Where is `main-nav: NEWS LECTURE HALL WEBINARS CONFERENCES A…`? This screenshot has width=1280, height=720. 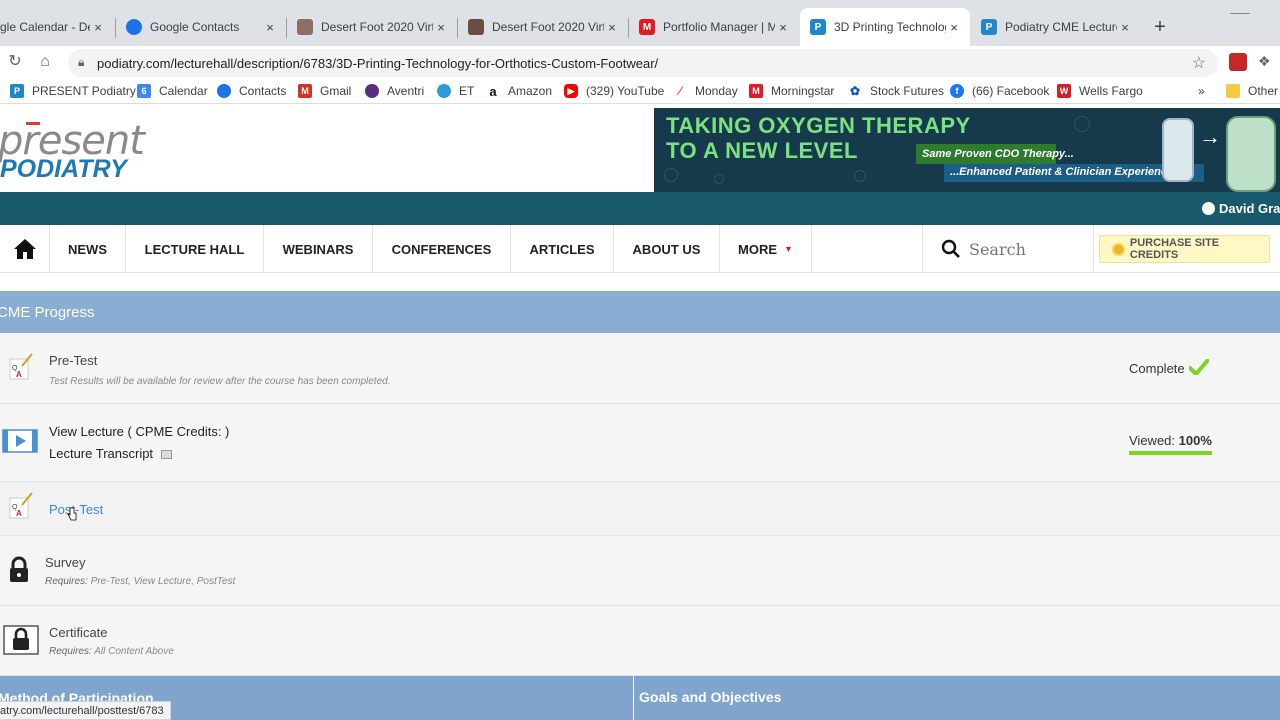 main-nav: NEWS LECTURE HALL WEBINARS CONFERENCES A… is located at coordinates (640, 249).